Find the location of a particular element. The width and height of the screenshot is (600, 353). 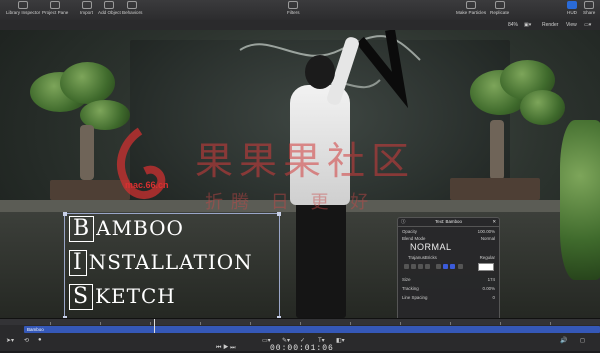

align-right-button is located at coordinates (420, 266).